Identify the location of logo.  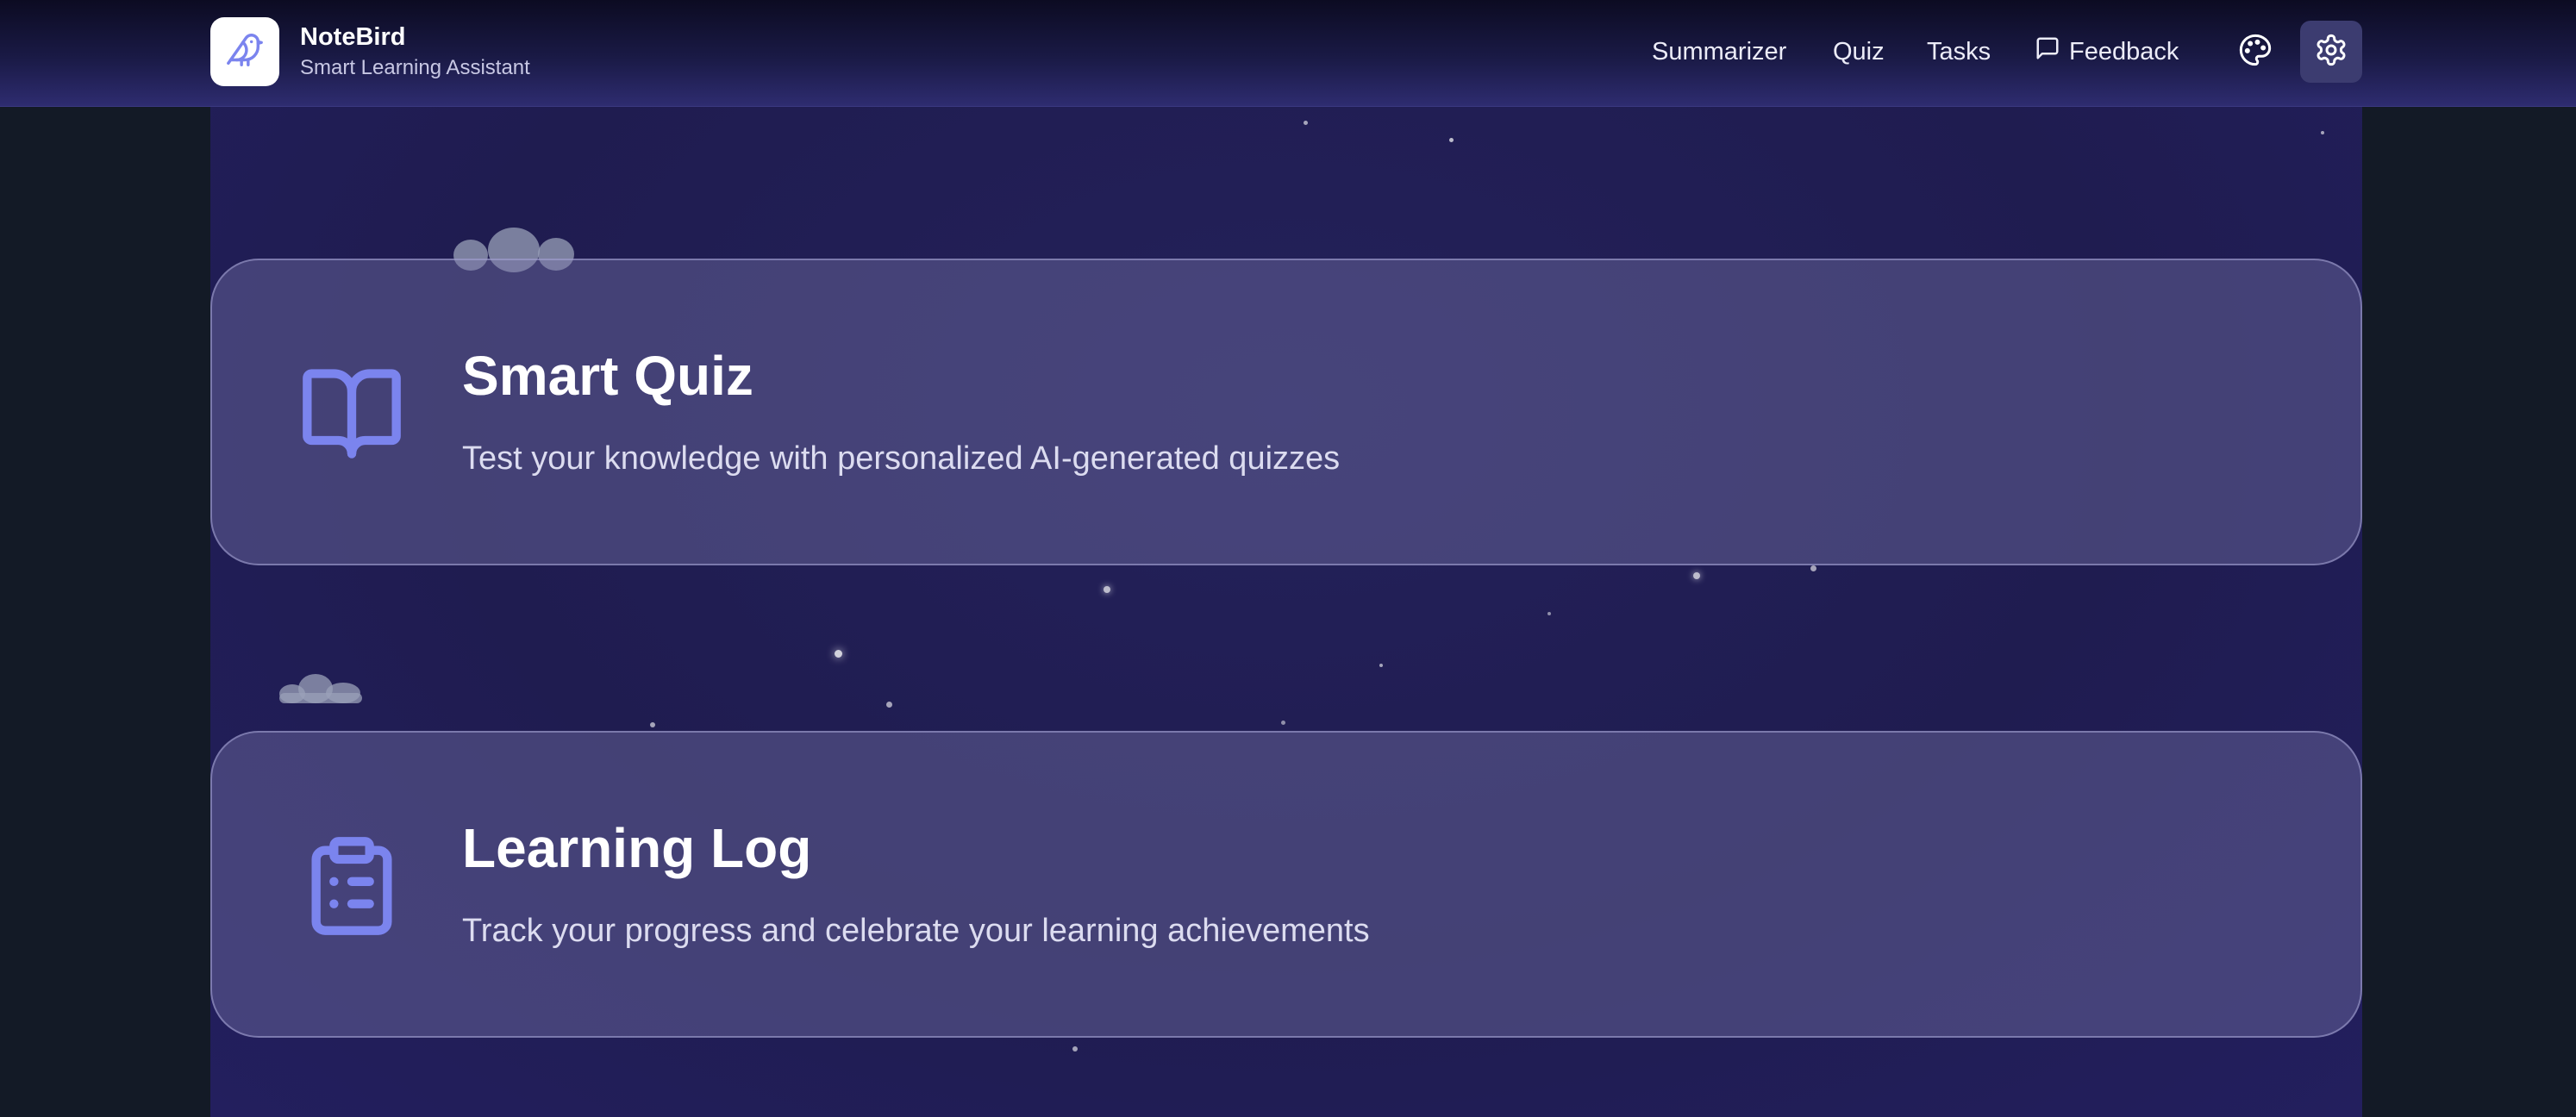
(244, 51).